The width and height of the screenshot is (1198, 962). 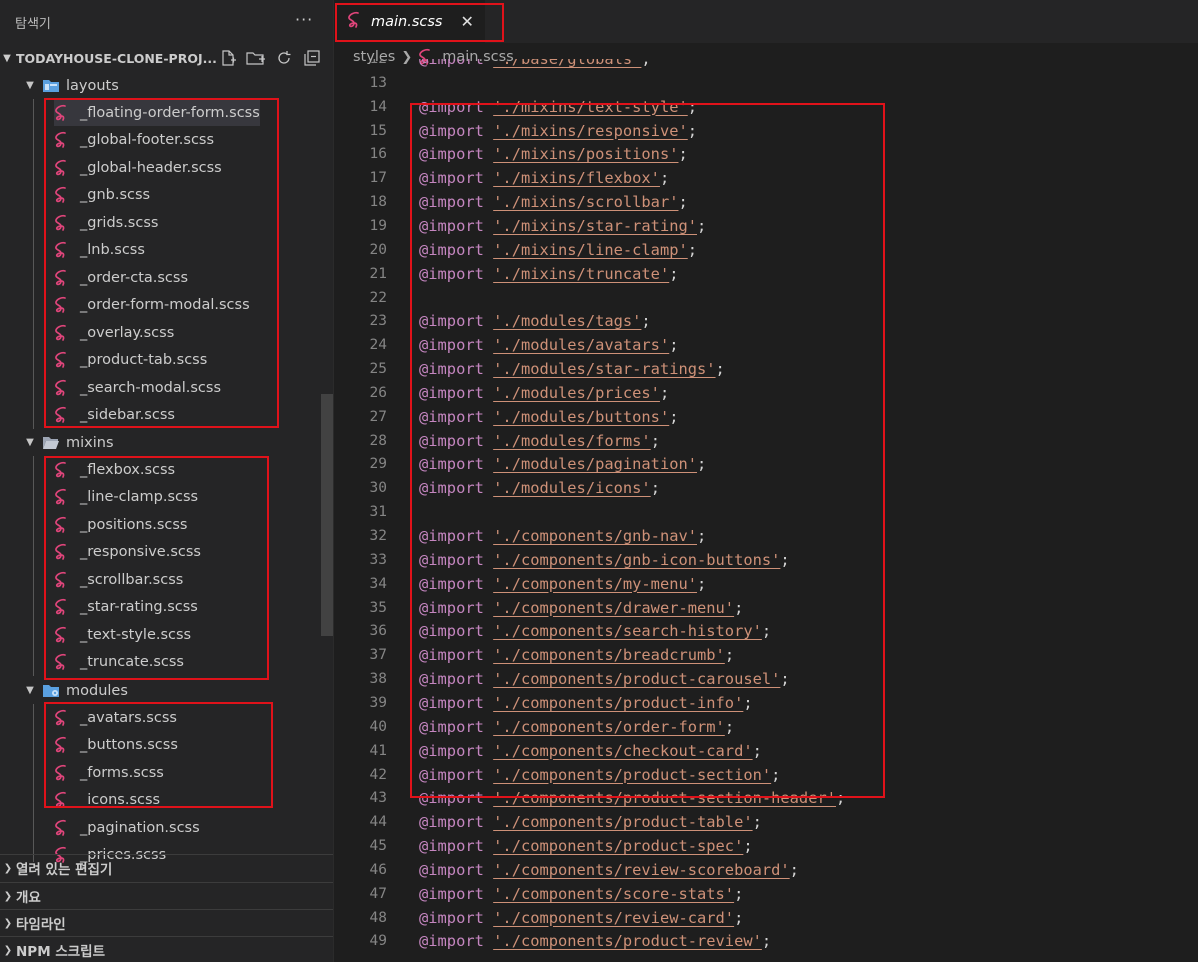 I want to click on code-line: 20 @import './mixins/line-clamp';, so click(x=766, y=250).